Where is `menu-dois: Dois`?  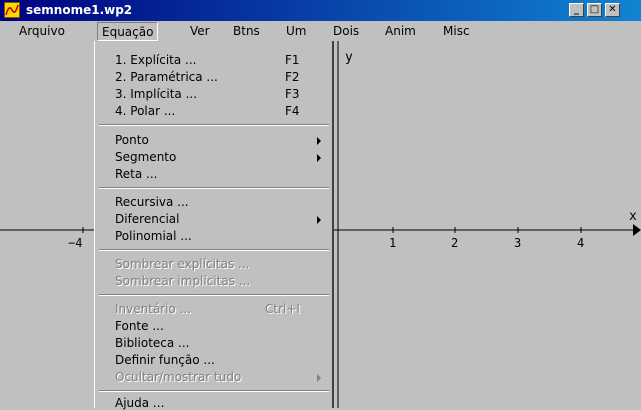
menu-dois: Dois is located at coordinates (346, 31).